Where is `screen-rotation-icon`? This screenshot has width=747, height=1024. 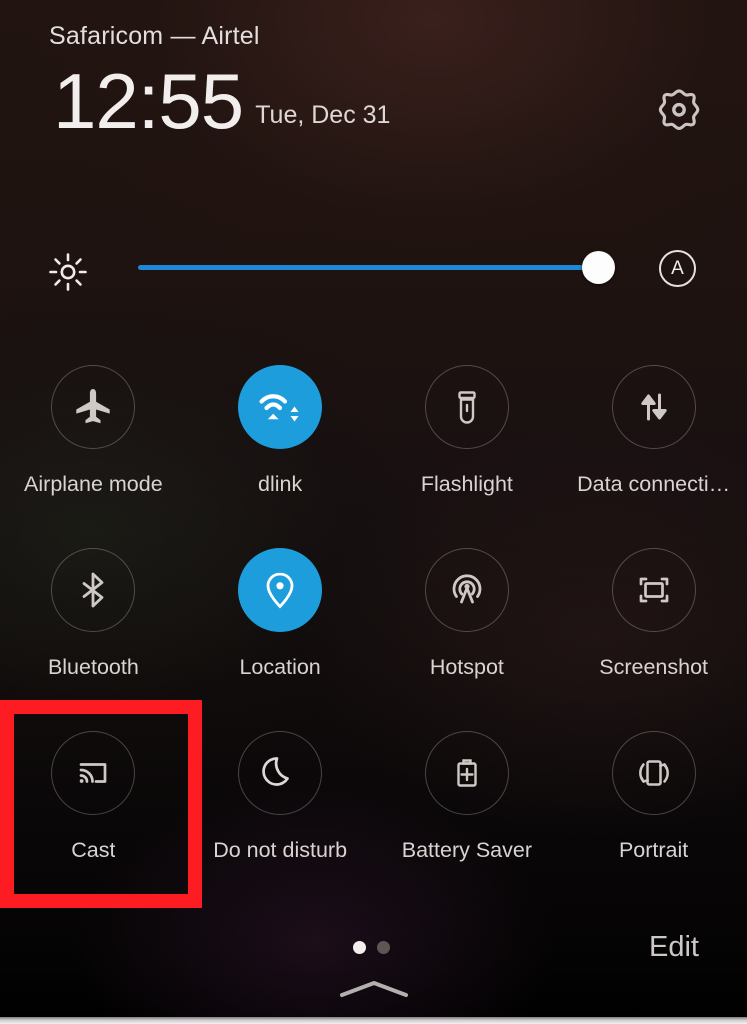 screen-rotation-icon is located at coordinates (653, 773).